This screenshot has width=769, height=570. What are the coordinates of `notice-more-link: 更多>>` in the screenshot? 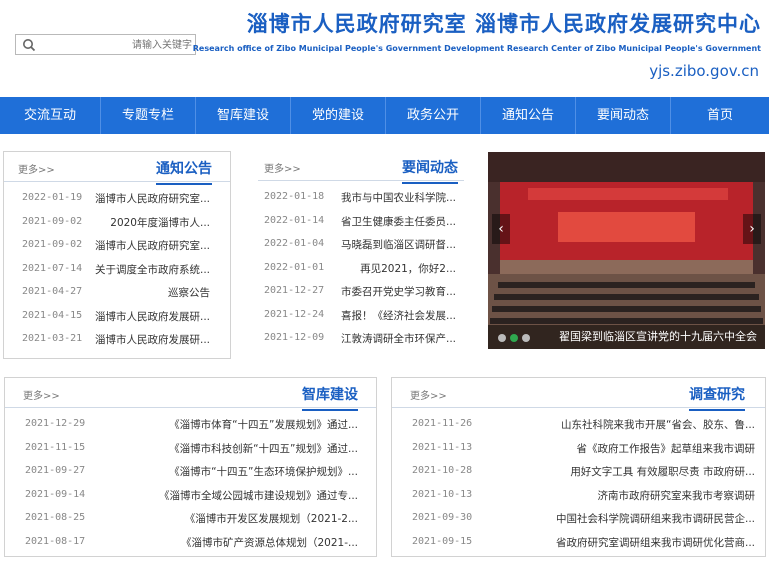 It's located at (36, 168).